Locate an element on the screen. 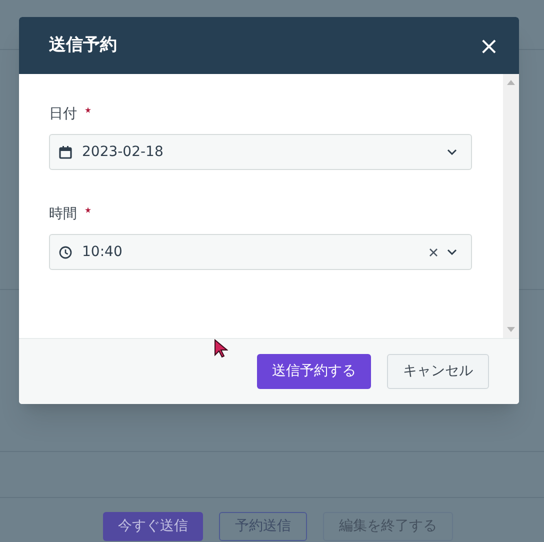  time-field: 10:40 is located at coordinates (260, 252).